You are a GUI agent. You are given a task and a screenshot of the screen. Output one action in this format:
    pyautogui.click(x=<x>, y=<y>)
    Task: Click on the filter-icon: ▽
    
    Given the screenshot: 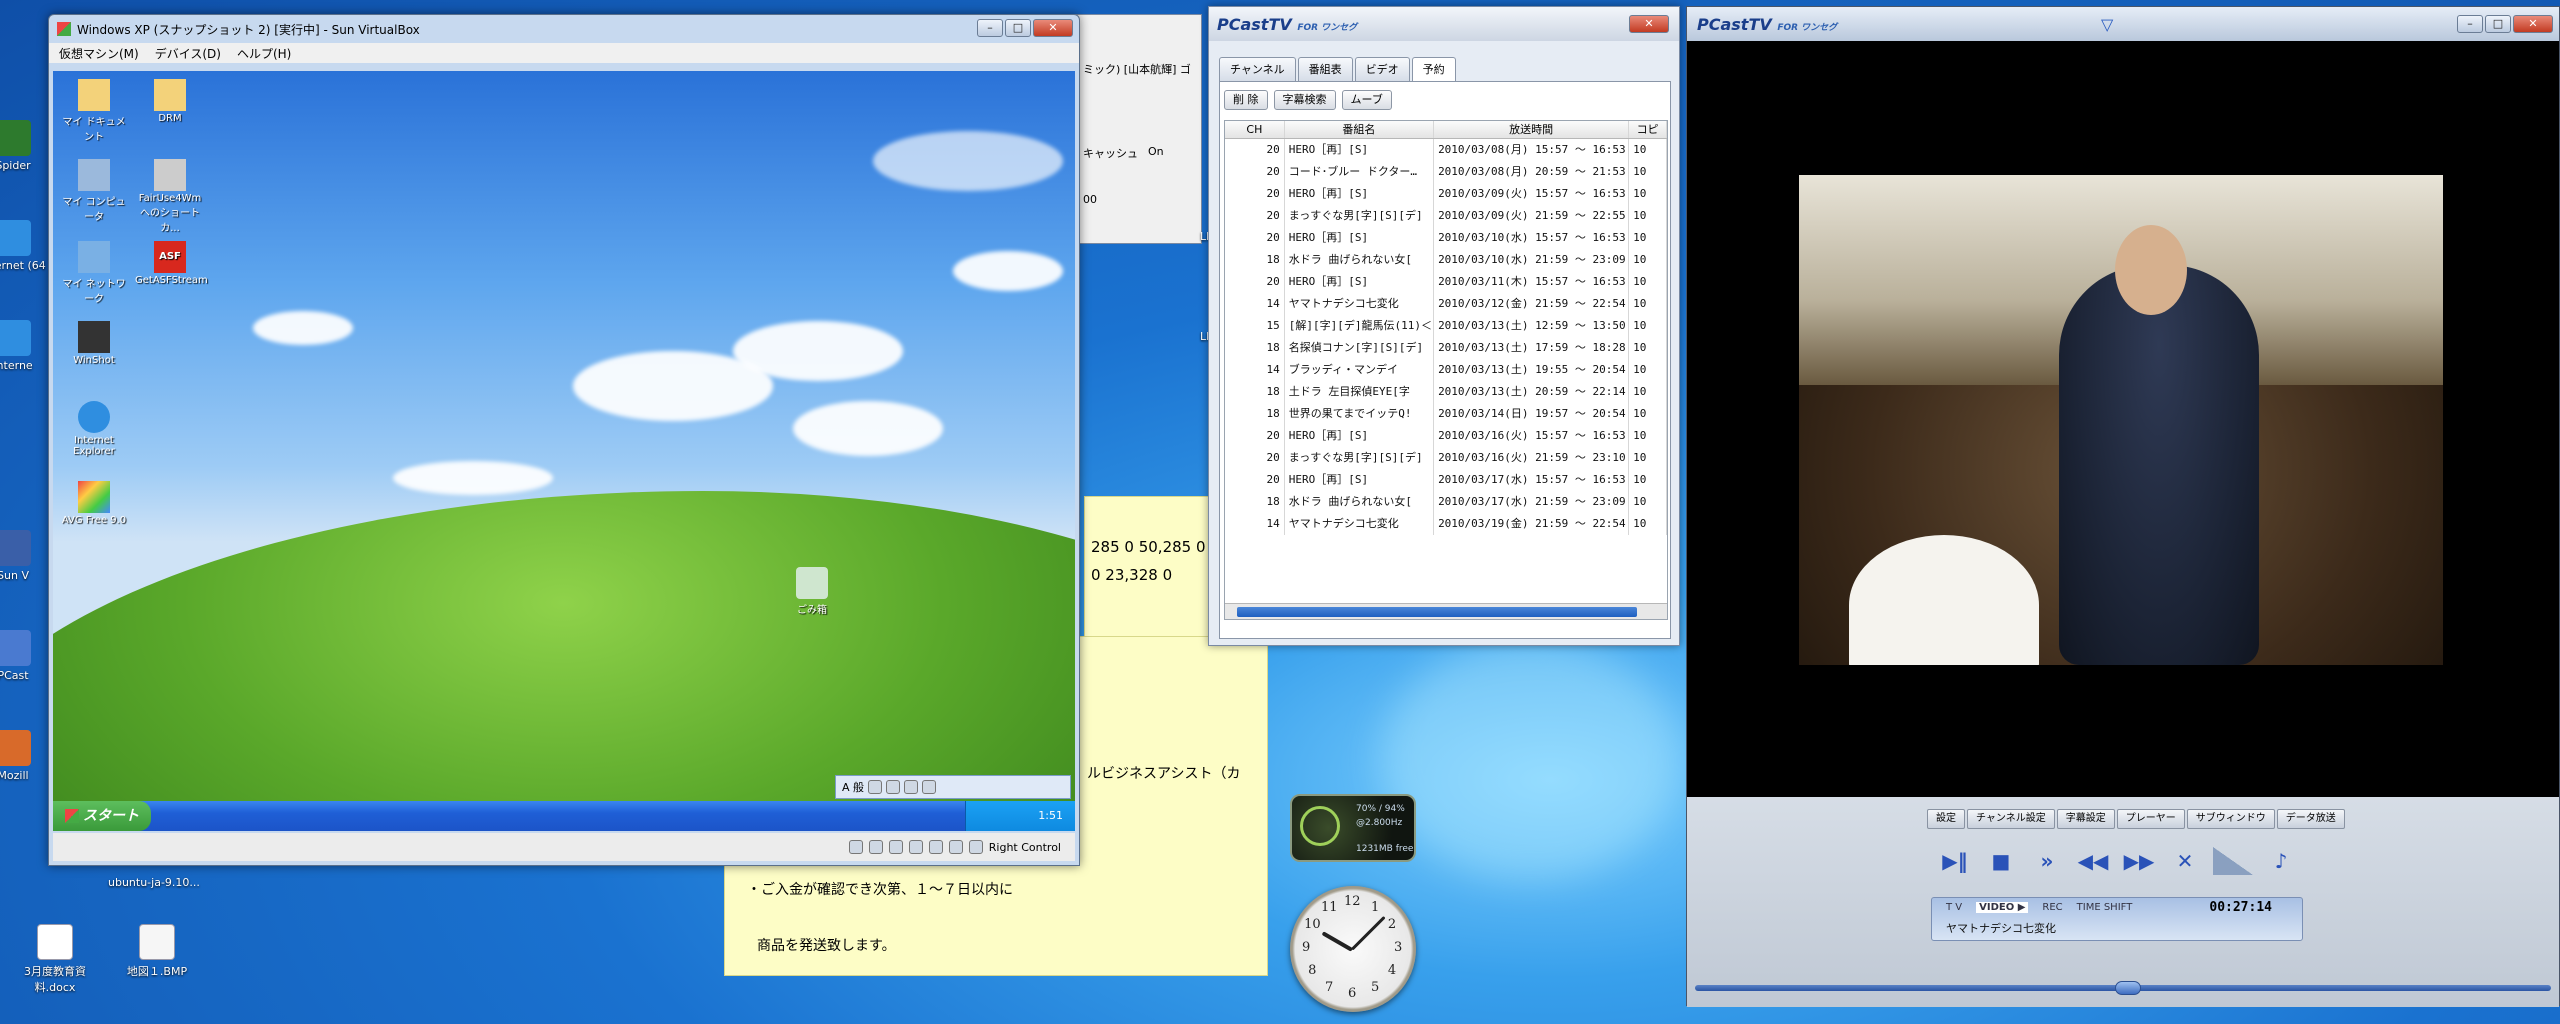 What is the action you would take?
    pyautogui.click(x=2107, y=24)
    